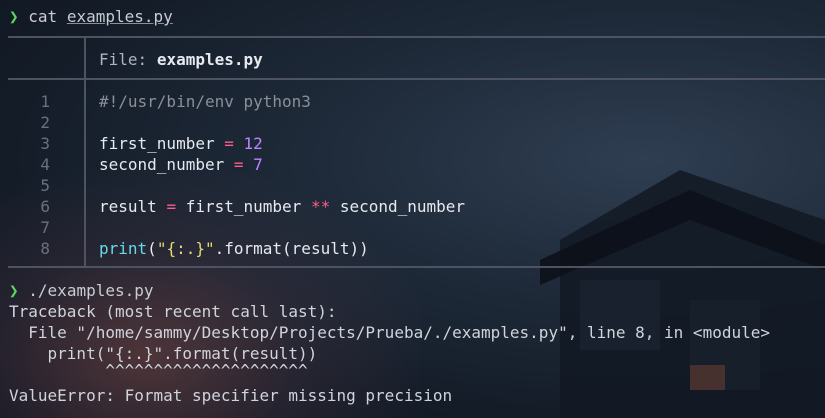 The width and height of the screenshot is (825, 418). Describe the element at coordinates (253, 143) in the screenshot. I see `code-token-num: 12` at that location.